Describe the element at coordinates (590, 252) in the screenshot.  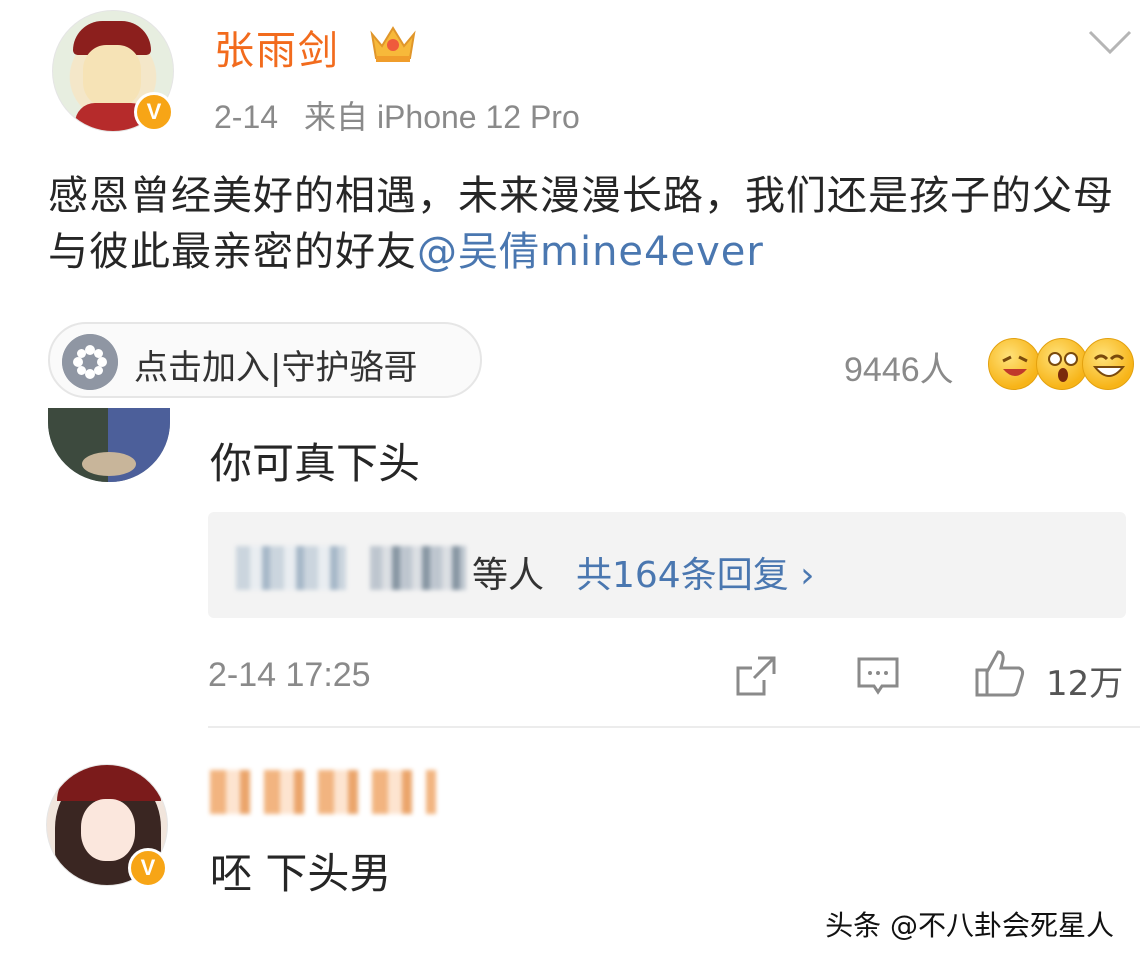
I see `mention-link: @吴倩mine4ever` at that location.